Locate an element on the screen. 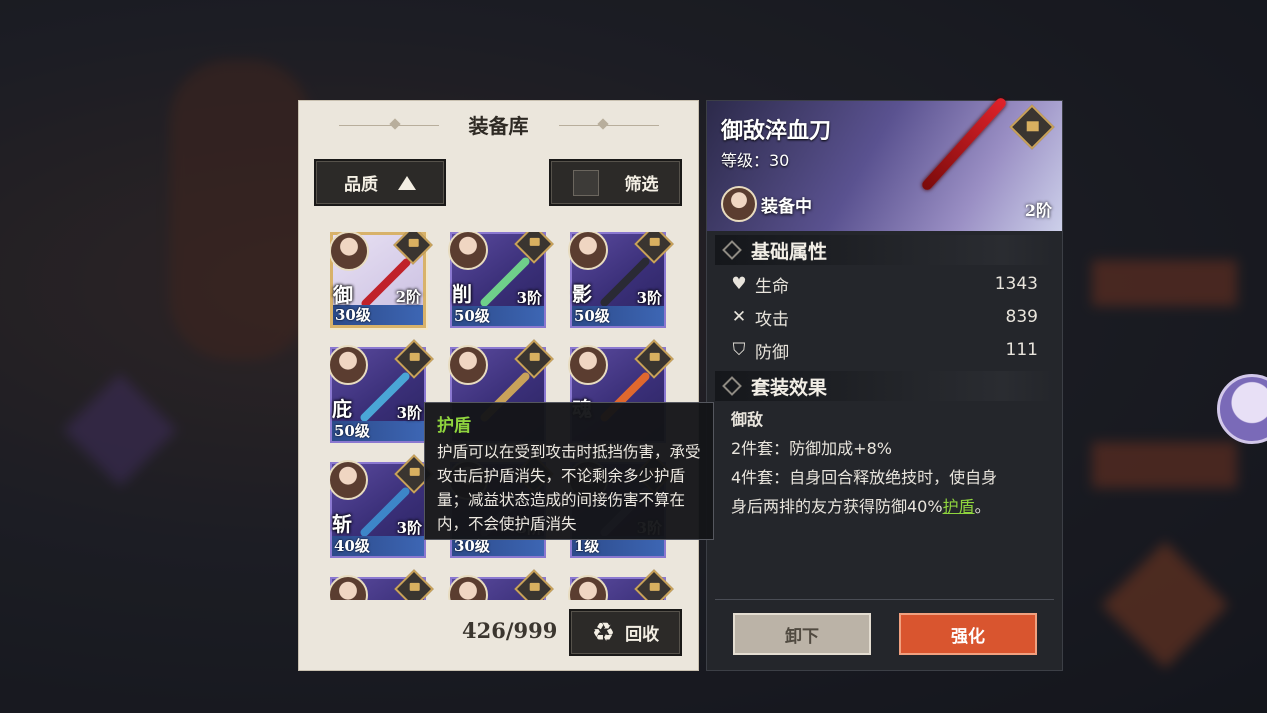 The height and width of the screenshot is (713, 1267). inventory-count: 426/999 is located at coordinates (510, 630).